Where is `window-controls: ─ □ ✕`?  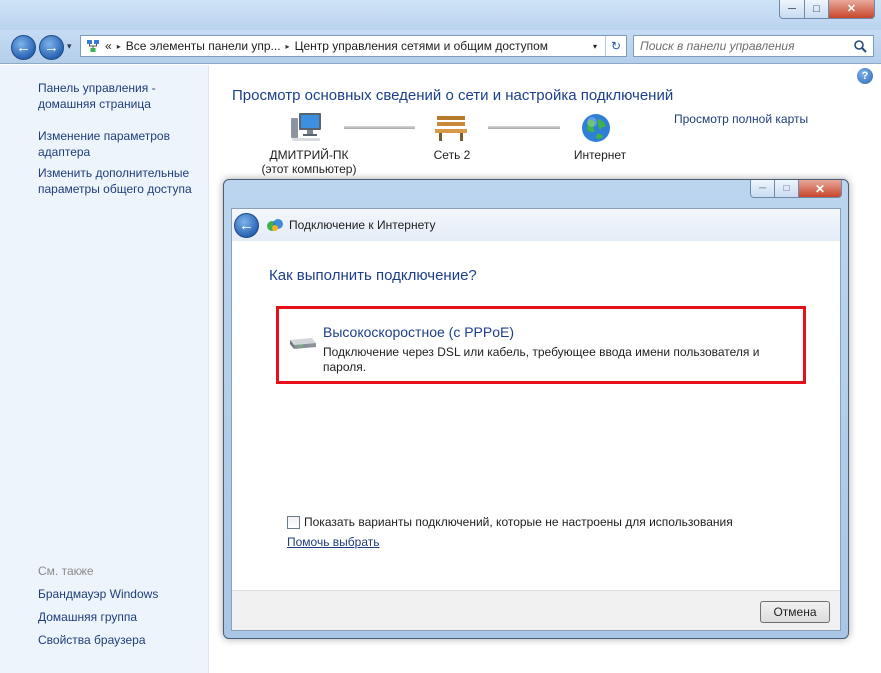
window-controls: ─ □ ✕ is located at coordinates (827, 10).